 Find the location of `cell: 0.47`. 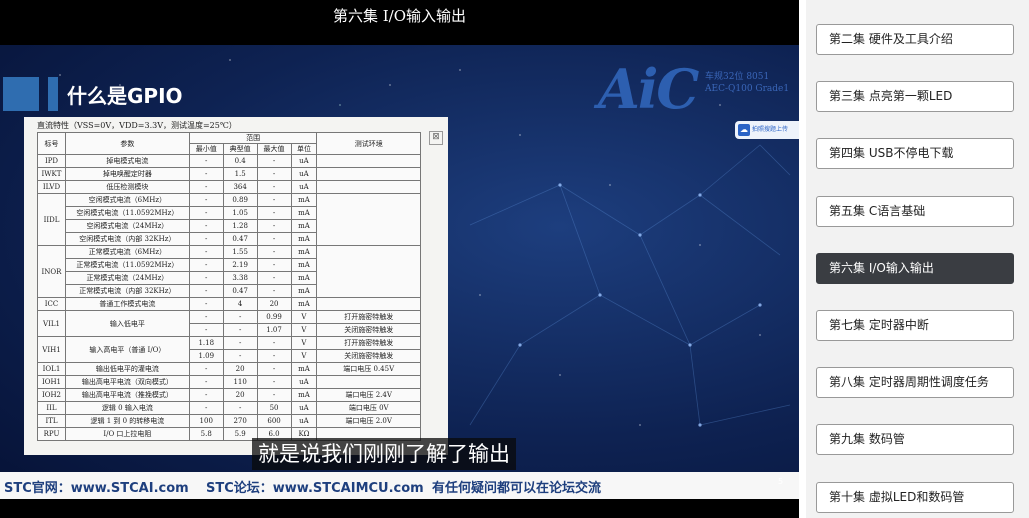

cell: 0.47 is located at coordinates (240, 291).